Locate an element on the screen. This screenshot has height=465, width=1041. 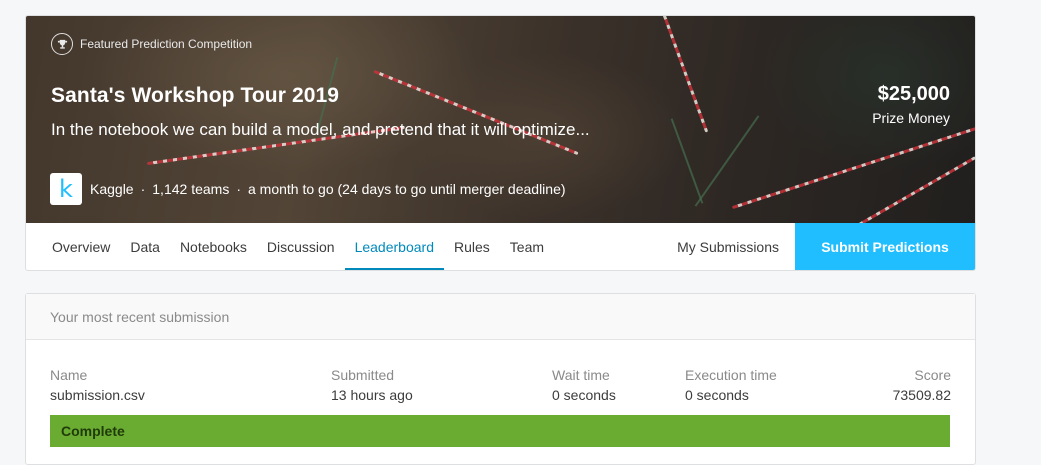
status-bar: Complete is located at coordinates (500, 431).